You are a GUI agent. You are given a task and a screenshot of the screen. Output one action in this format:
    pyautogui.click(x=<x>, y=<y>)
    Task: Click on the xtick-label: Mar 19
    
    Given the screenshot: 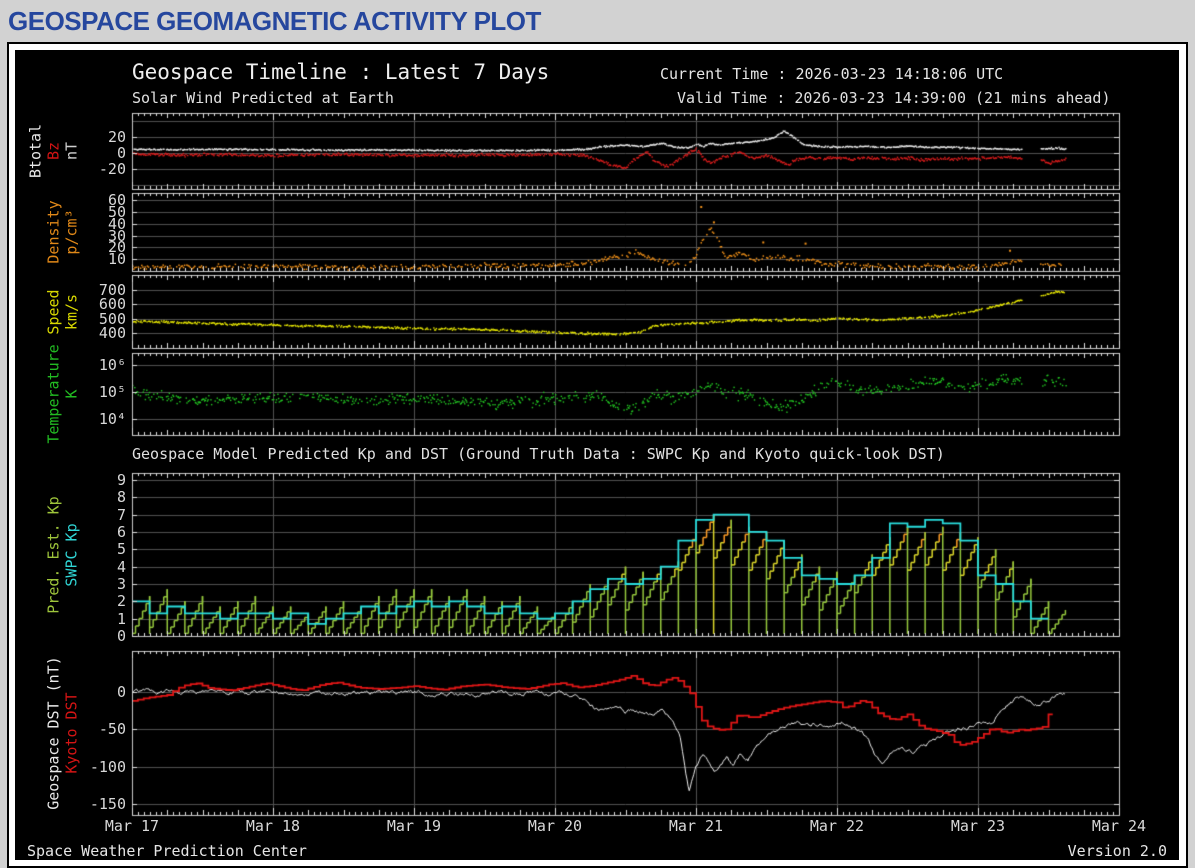 What is the action you would take?
    pyautogui.click(x=414, y=826)
    